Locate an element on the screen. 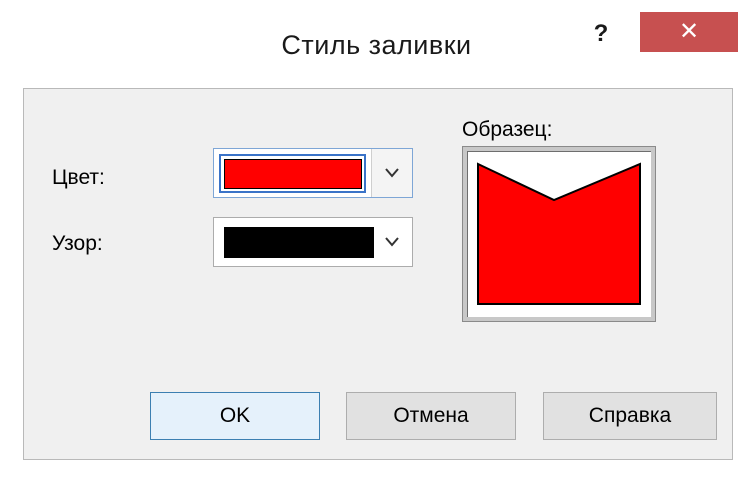 The width and height of the screenshot is (753, 483). pattern-dropdown is located at coordinates (313, 242).